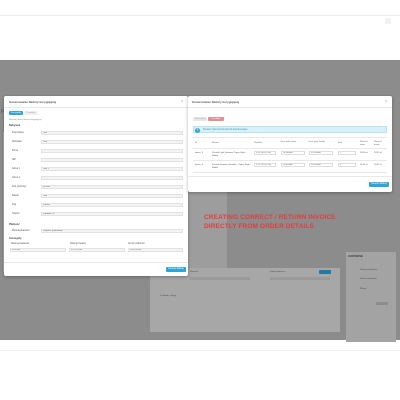 This screenshot has width=400, height=400. I want to click on row-total-net: 16,51 zł, so click(364, 165).